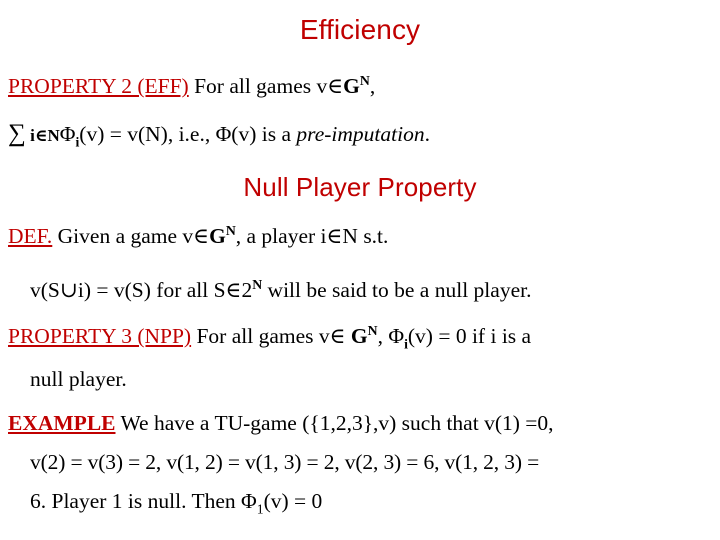 The image size is (720, 540). I want to click on powerset-superscript: N, so click(257, 284).